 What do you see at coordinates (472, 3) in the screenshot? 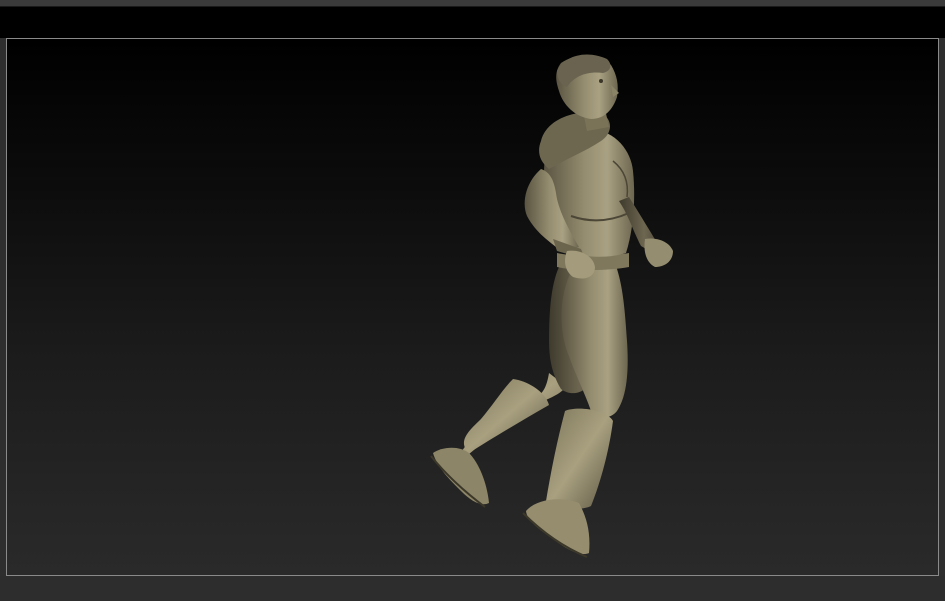
I see `top-menu-strip` at bounding box center [472, 3].